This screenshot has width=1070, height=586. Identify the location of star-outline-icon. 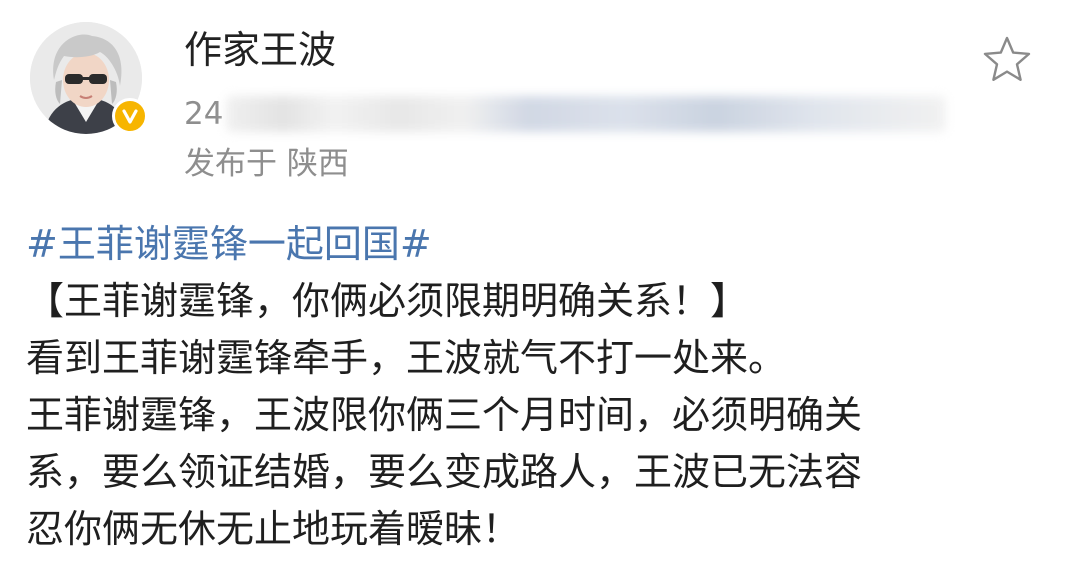
(1007, 58).